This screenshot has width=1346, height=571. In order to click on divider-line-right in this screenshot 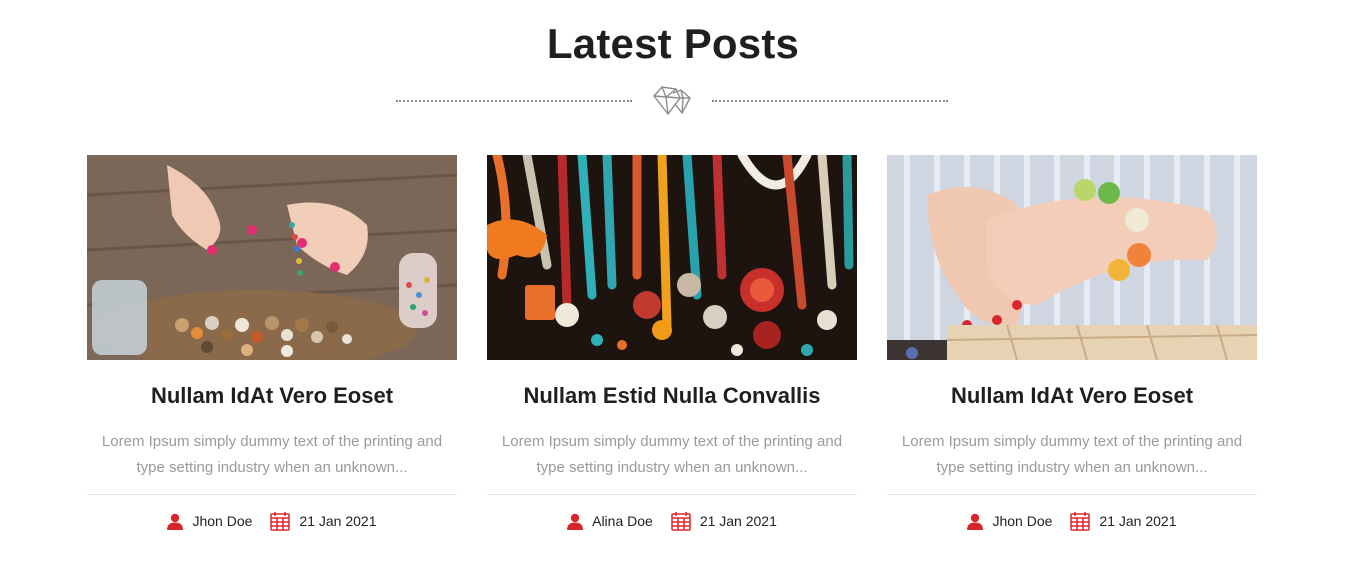, I will do `click(830, 101)`.